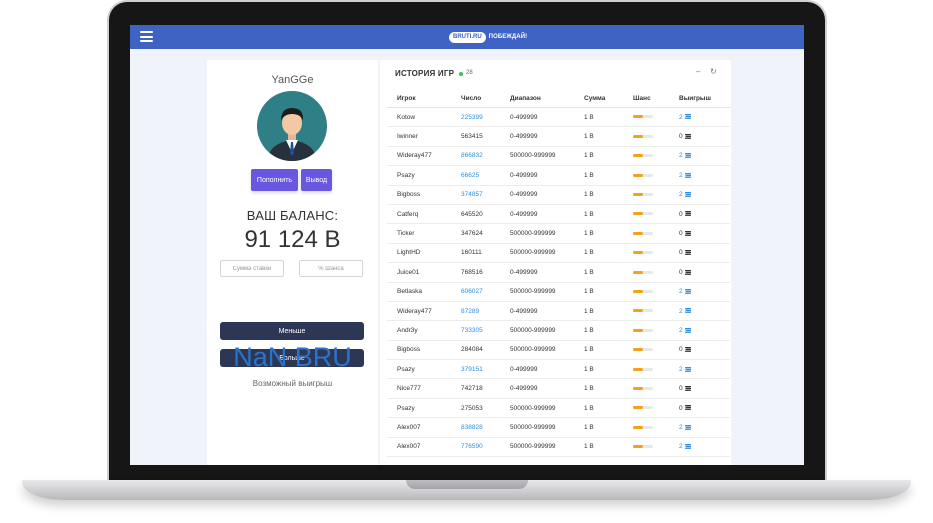 The image size is (933, 523). What do you see at coordinates (419, 117) in the screenshot?
I see `player-cell: Kotow` at bounding box center [419, 117].